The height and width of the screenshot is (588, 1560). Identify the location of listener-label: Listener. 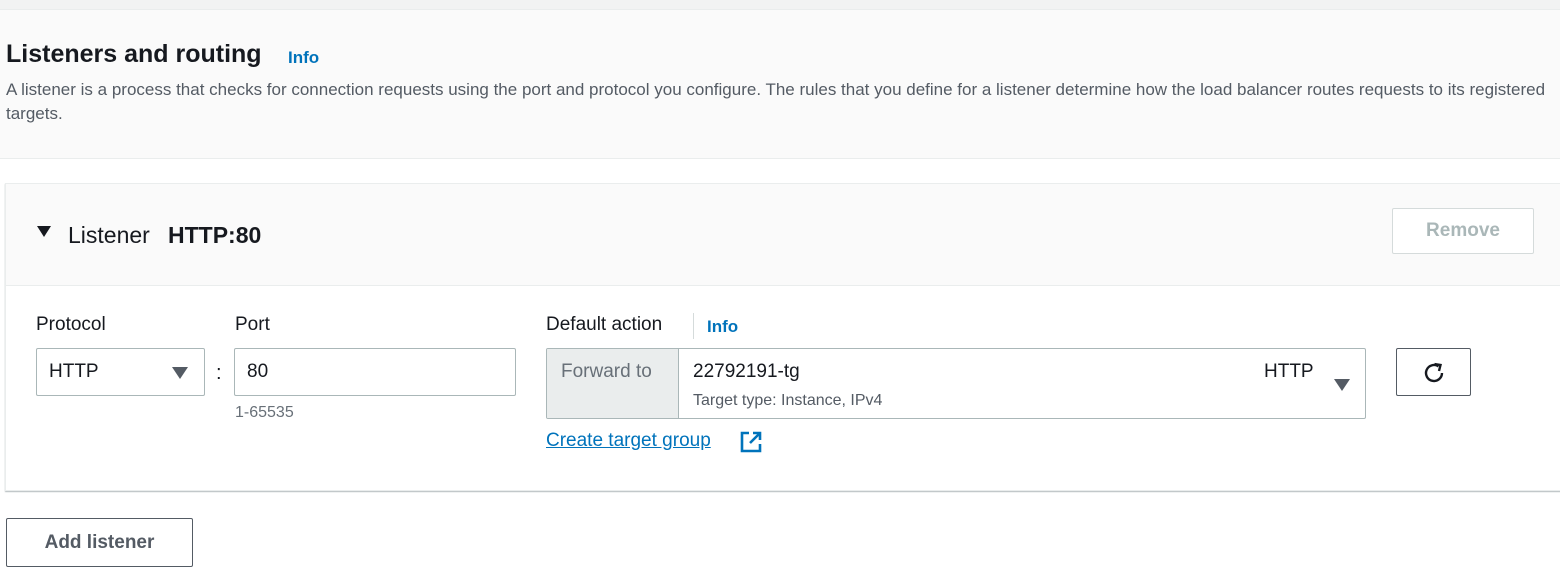
(109, 235).